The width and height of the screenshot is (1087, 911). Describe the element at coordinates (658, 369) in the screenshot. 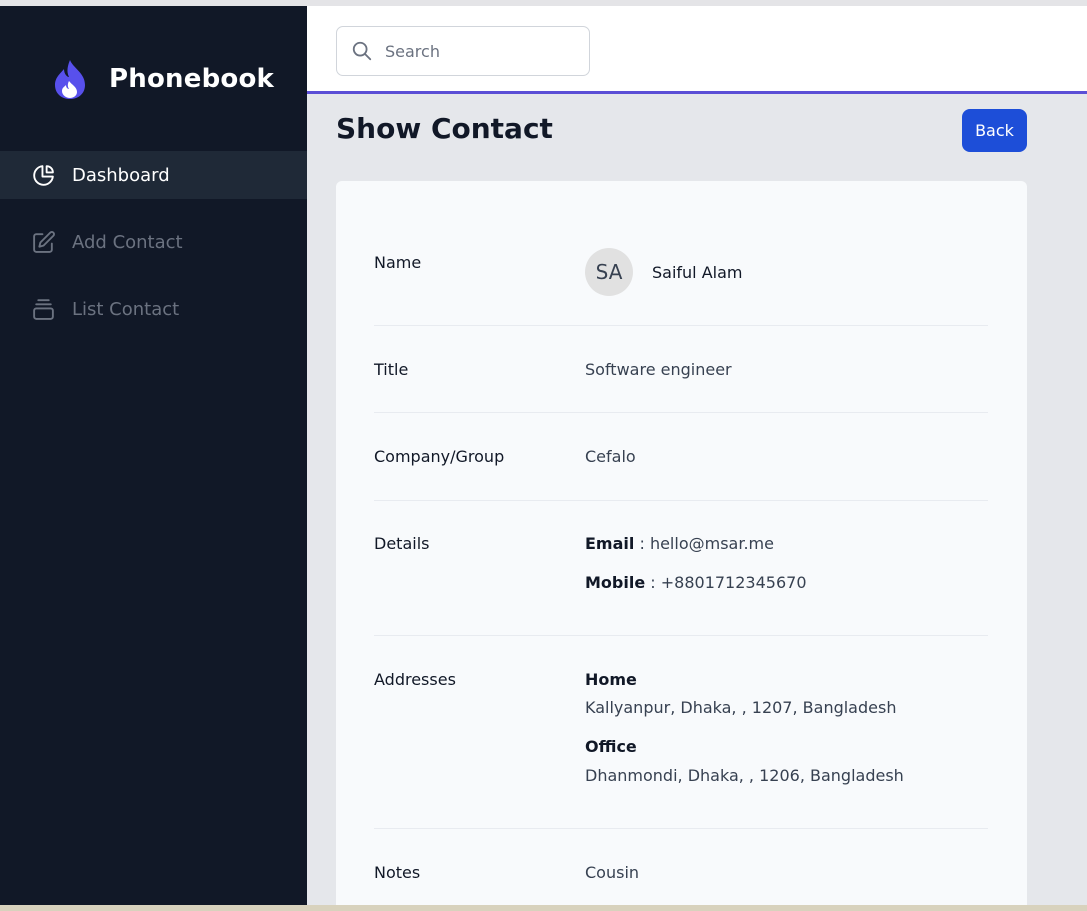

I see `title-value: Software engineer` at that location.